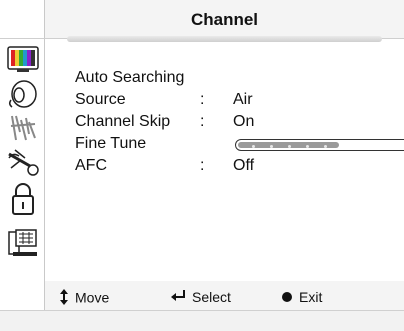 The height and width of the screenshot is (331, 404). Describe the element at coordinates (178, 298) in the screenshot. I see `enter-arrow-icon` at that location.